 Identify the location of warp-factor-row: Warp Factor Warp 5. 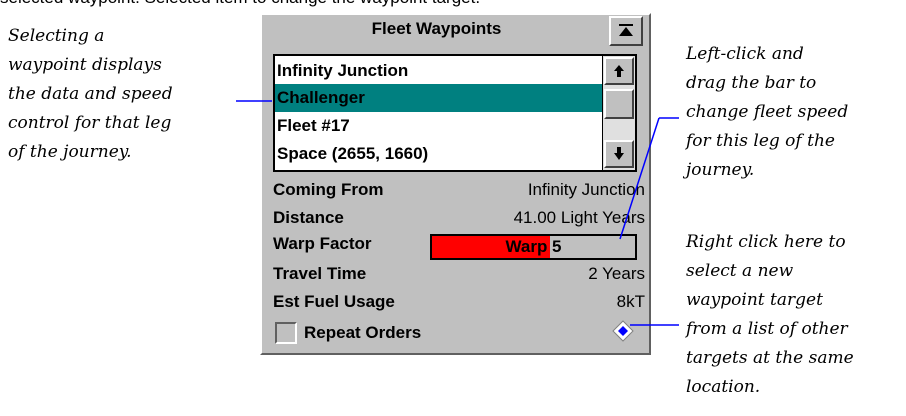
(459, 247).